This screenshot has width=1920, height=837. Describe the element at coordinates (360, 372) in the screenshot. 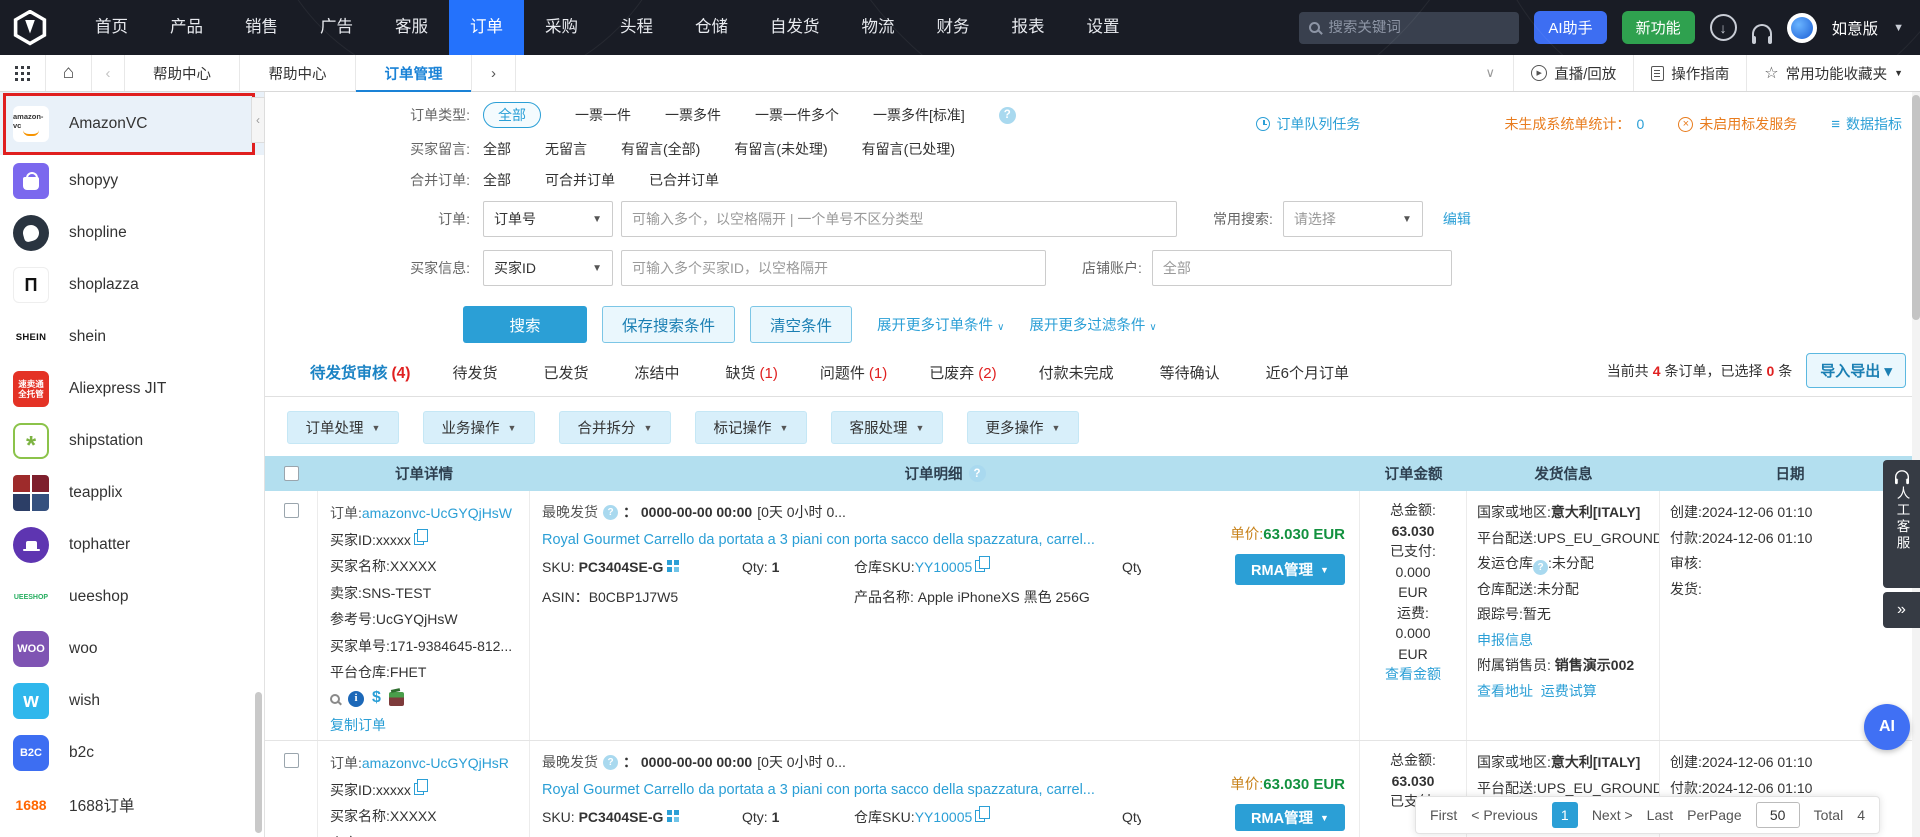

I see `status-tab-pending-audit: 待发货审核 (4)` at that location.